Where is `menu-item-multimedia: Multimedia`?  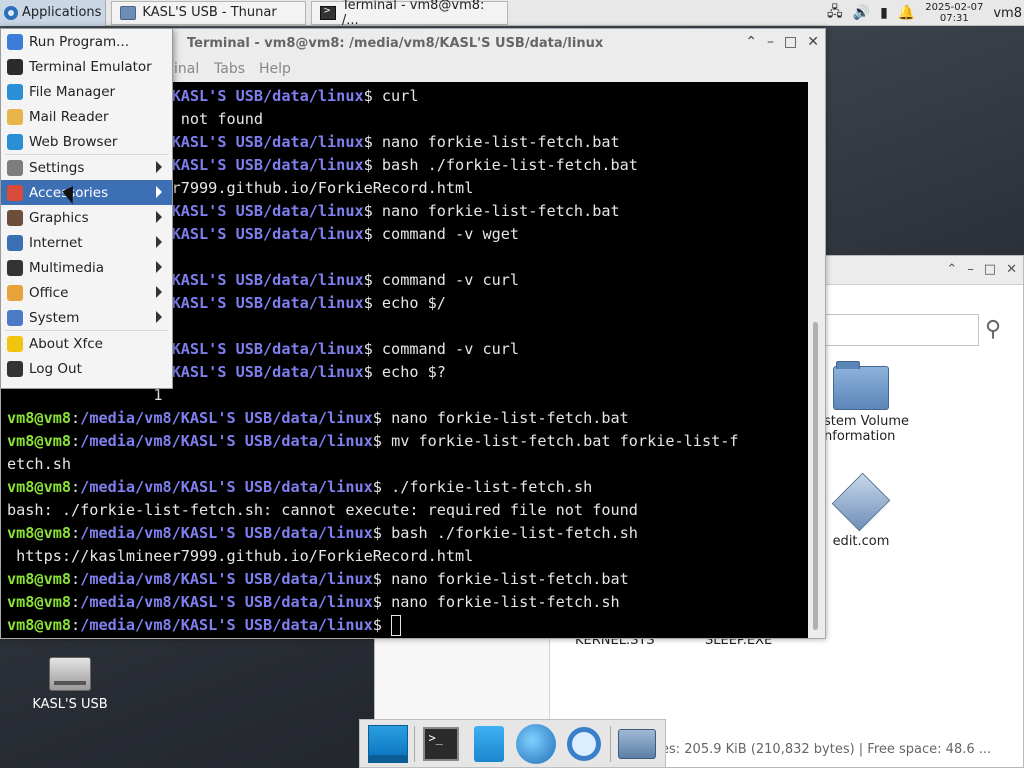 menu-item-multimedia: Multimedia is located at coordinates (86, 267).